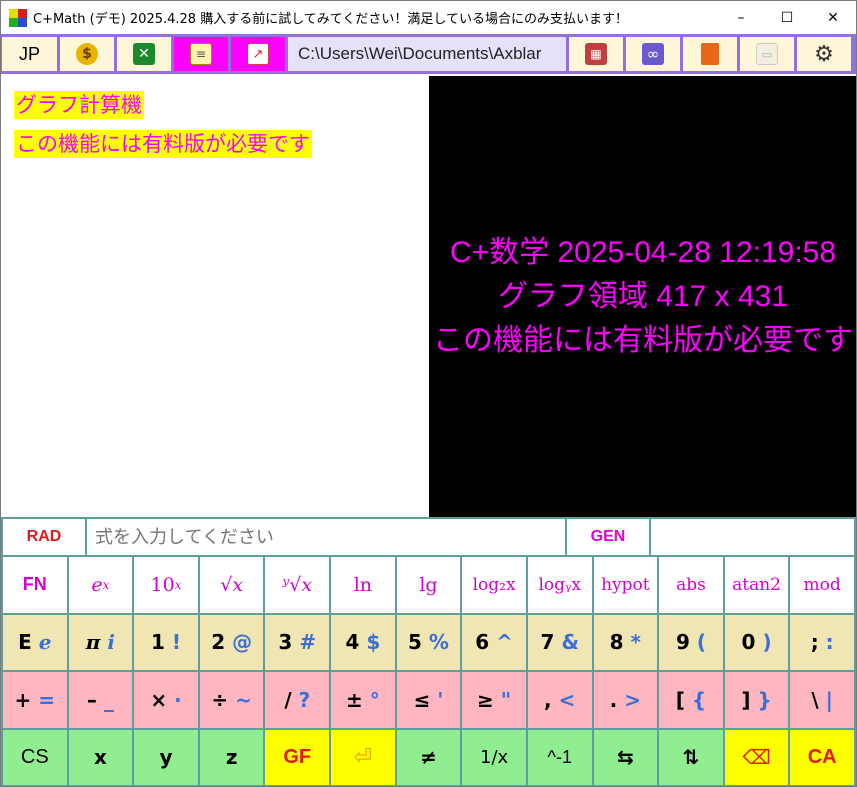  I want to click on notepad-button: ≡, so click(201, 54).